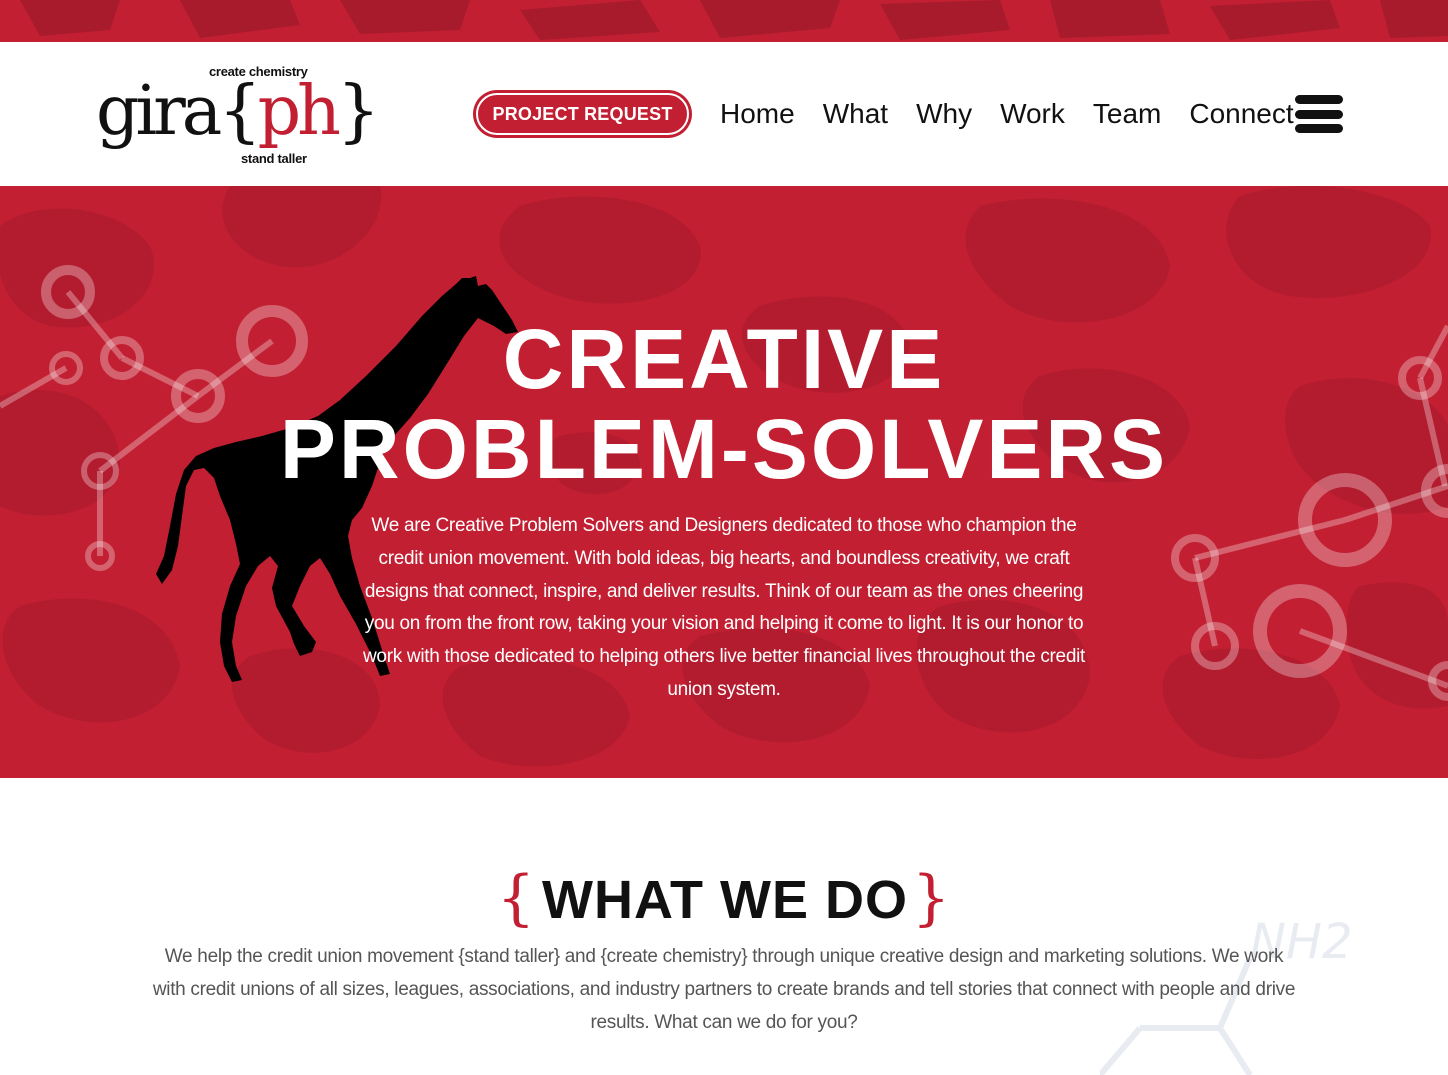 The height and width of the screenshot is (1075, 1448). I want to click on nav-why: Why, so click(944, 114).